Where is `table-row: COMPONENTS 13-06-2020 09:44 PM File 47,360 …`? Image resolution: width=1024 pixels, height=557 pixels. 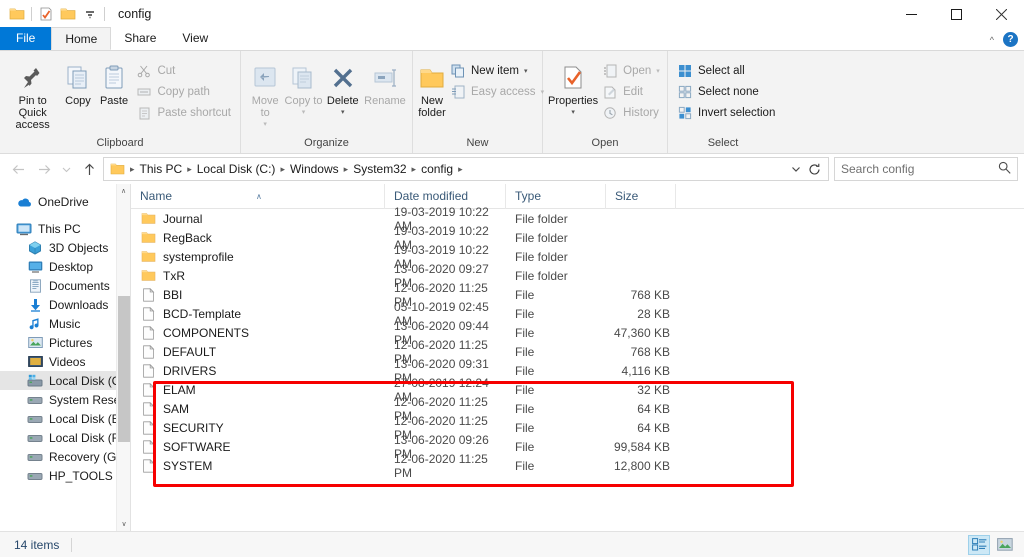
table-row: COMPONENTS 13-06-2020 09:44 PM File 47,360 … is located at coordinates (577, 333).